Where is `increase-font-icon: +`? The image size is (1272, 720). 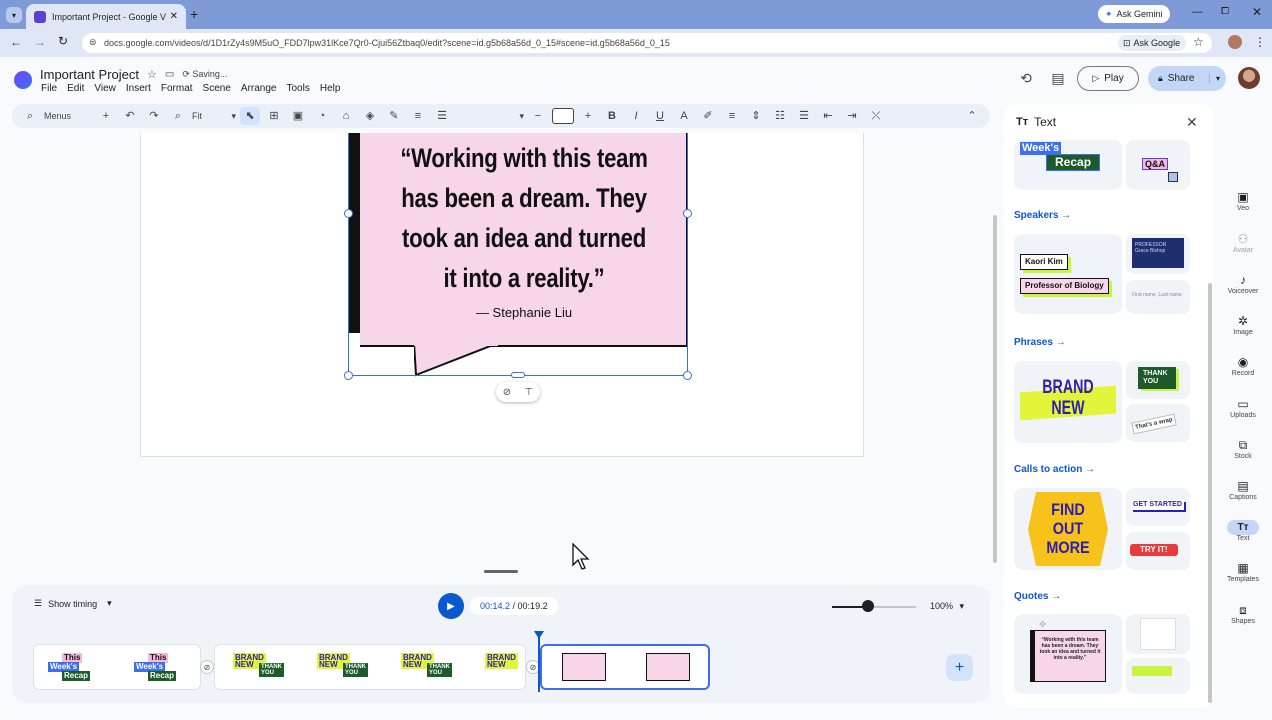 increase-font-icon: + is located at coordinates (588, 116).